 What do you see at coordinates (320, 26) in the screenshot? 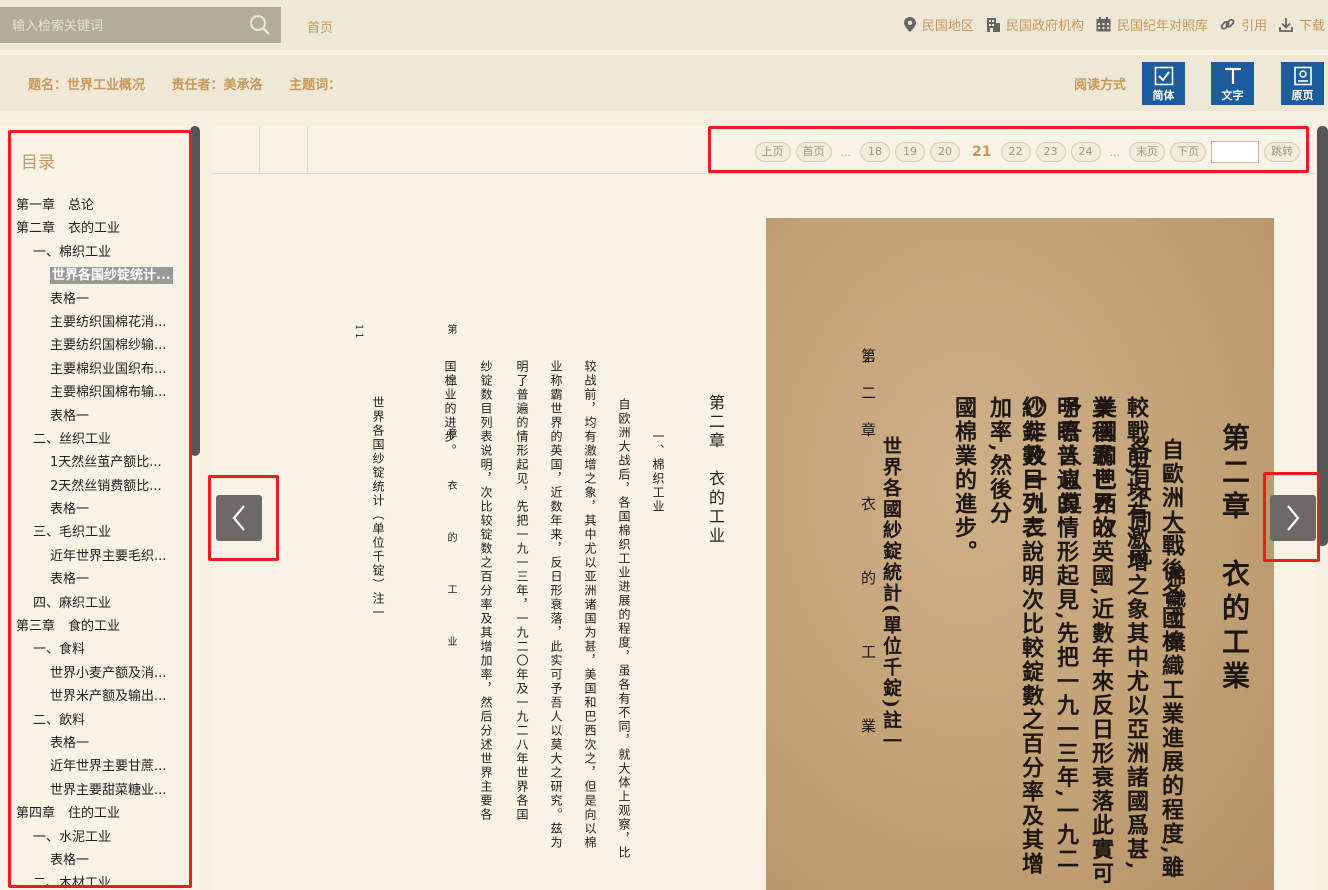
I see `home-link: 首页` at bounding box center [320, 26].